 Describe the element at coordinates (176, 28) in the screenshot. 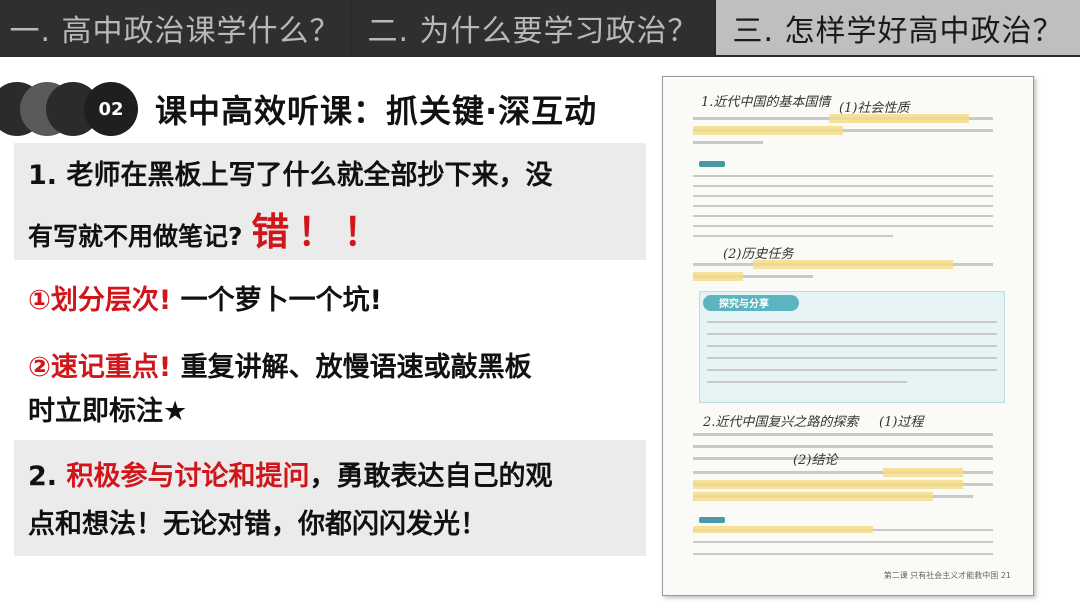

I see `tab-what-to-learn: 一. 高中政治课学什么？` at that location.